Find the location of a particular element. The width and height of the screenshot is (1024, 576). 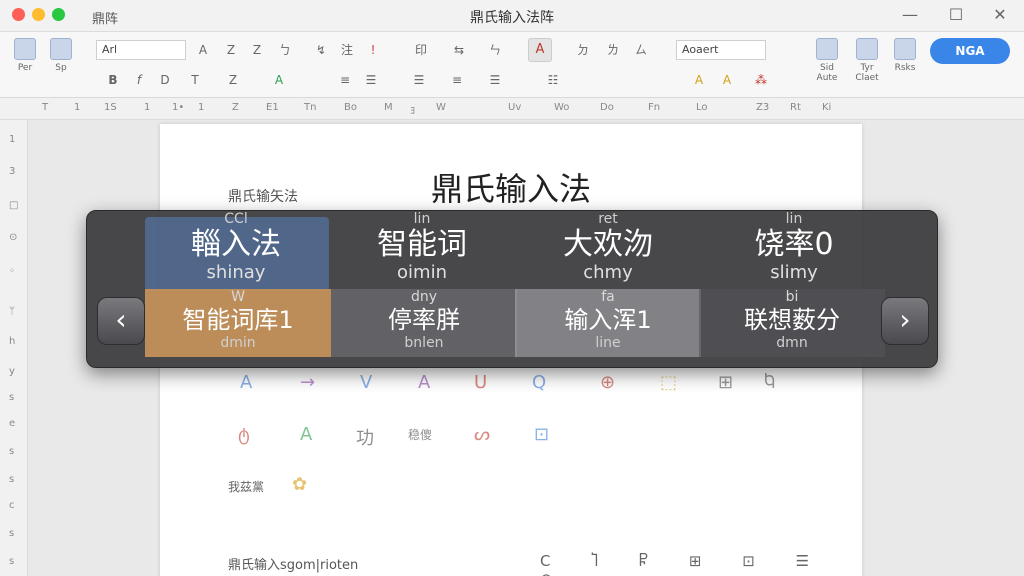

candidate-top-2: lin 智能词 oimin is located at coordinates (422, 250).